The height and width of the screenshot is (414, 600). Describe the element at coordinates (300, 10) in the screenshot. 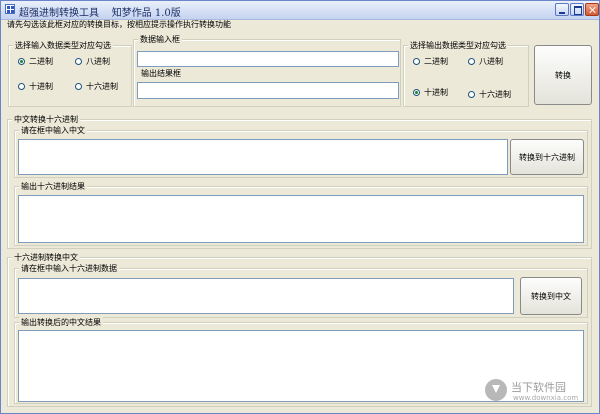

I see `title-bar: 超强进制转换工具 知梦作品 1.0版` at that location.